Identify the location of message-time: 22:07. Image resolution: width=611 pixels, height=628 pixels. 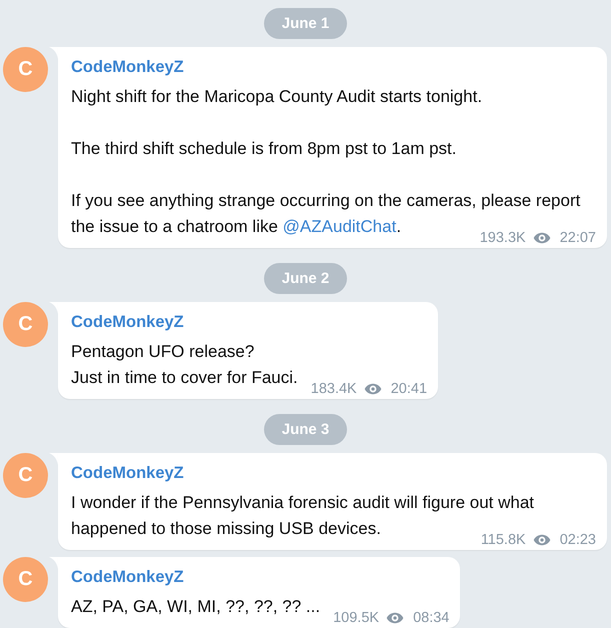
(578, 238).